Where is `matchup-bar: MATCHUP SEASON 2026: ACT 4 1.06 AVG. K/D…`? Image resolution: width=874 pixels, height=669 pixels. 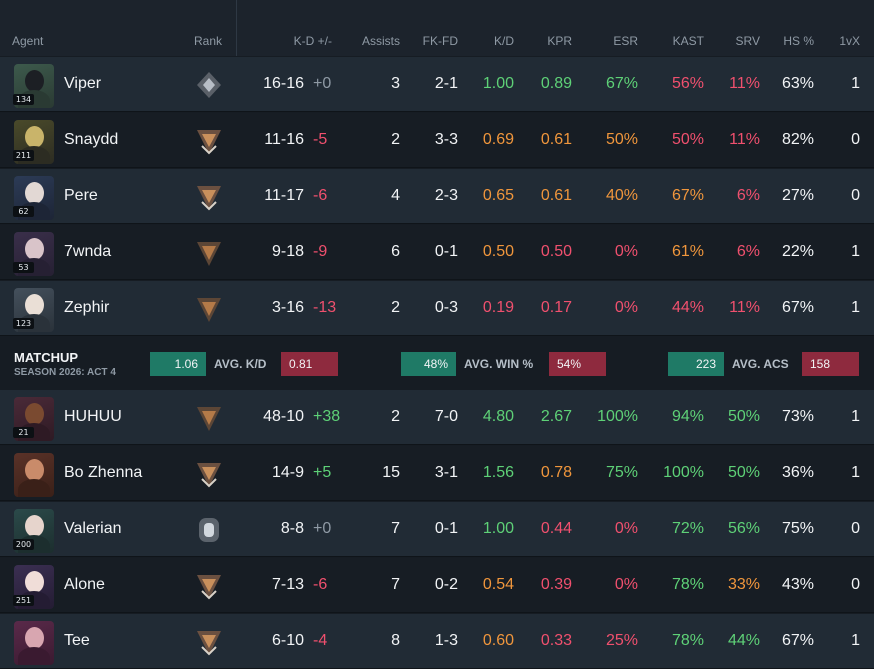
matchup-bar: MATCHUP SEASON 2026: ACT 4 1.06 AVG. K/D… is located at coordinates (437, 363).